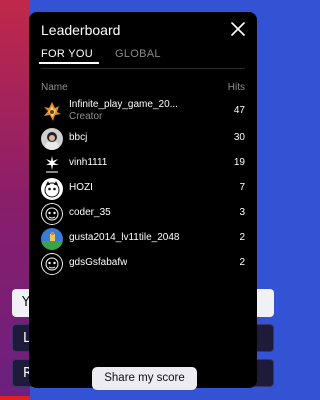 The height and width of the screenshot is (400, 320). Describe the element at coordinates (143, 263) in the screenshot. I see `leaderboard-row: gdsGsfabafw 2` at that location.